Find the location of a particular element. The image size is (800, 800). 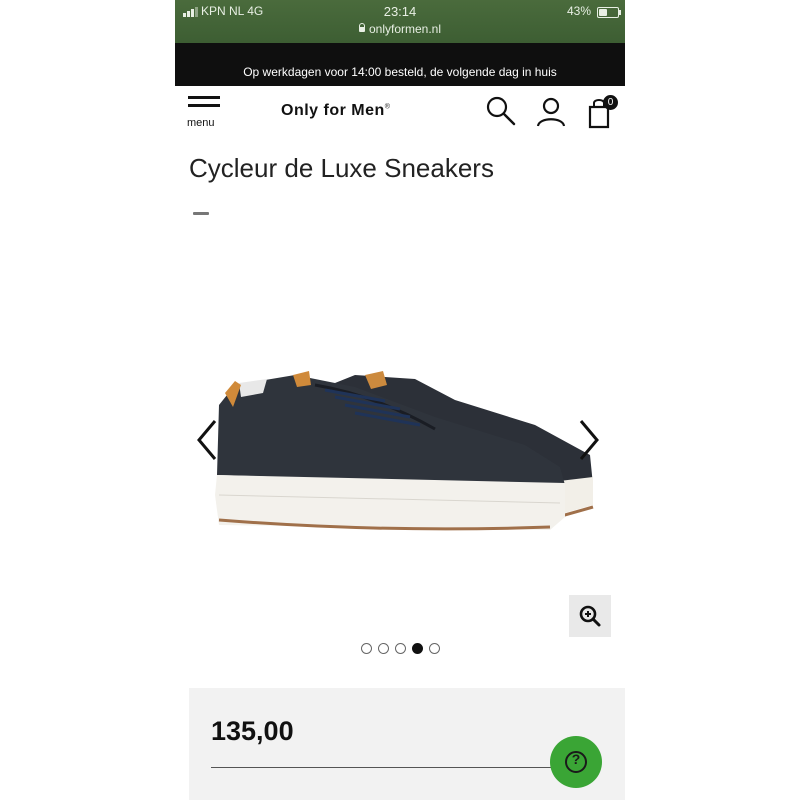

chevron-right-icon is located at coordinates (589, 440).